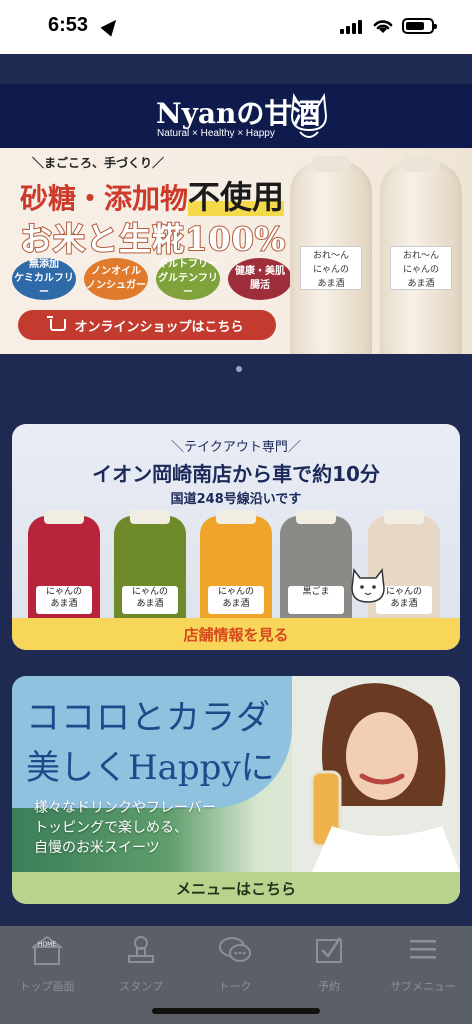 The image size is (472, 1024). What do you see at coordinates (423, 967) in the screenshot?
I see `tab-submenu: サブメニュー` at bounding box center [423, 967].